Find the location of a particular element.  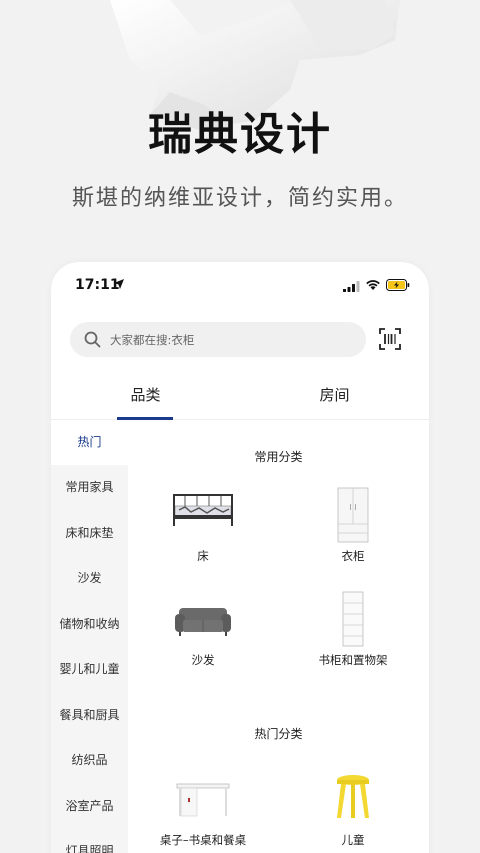

category-item-wardrobe: 衣柜 is located at coordinates (353, 525).